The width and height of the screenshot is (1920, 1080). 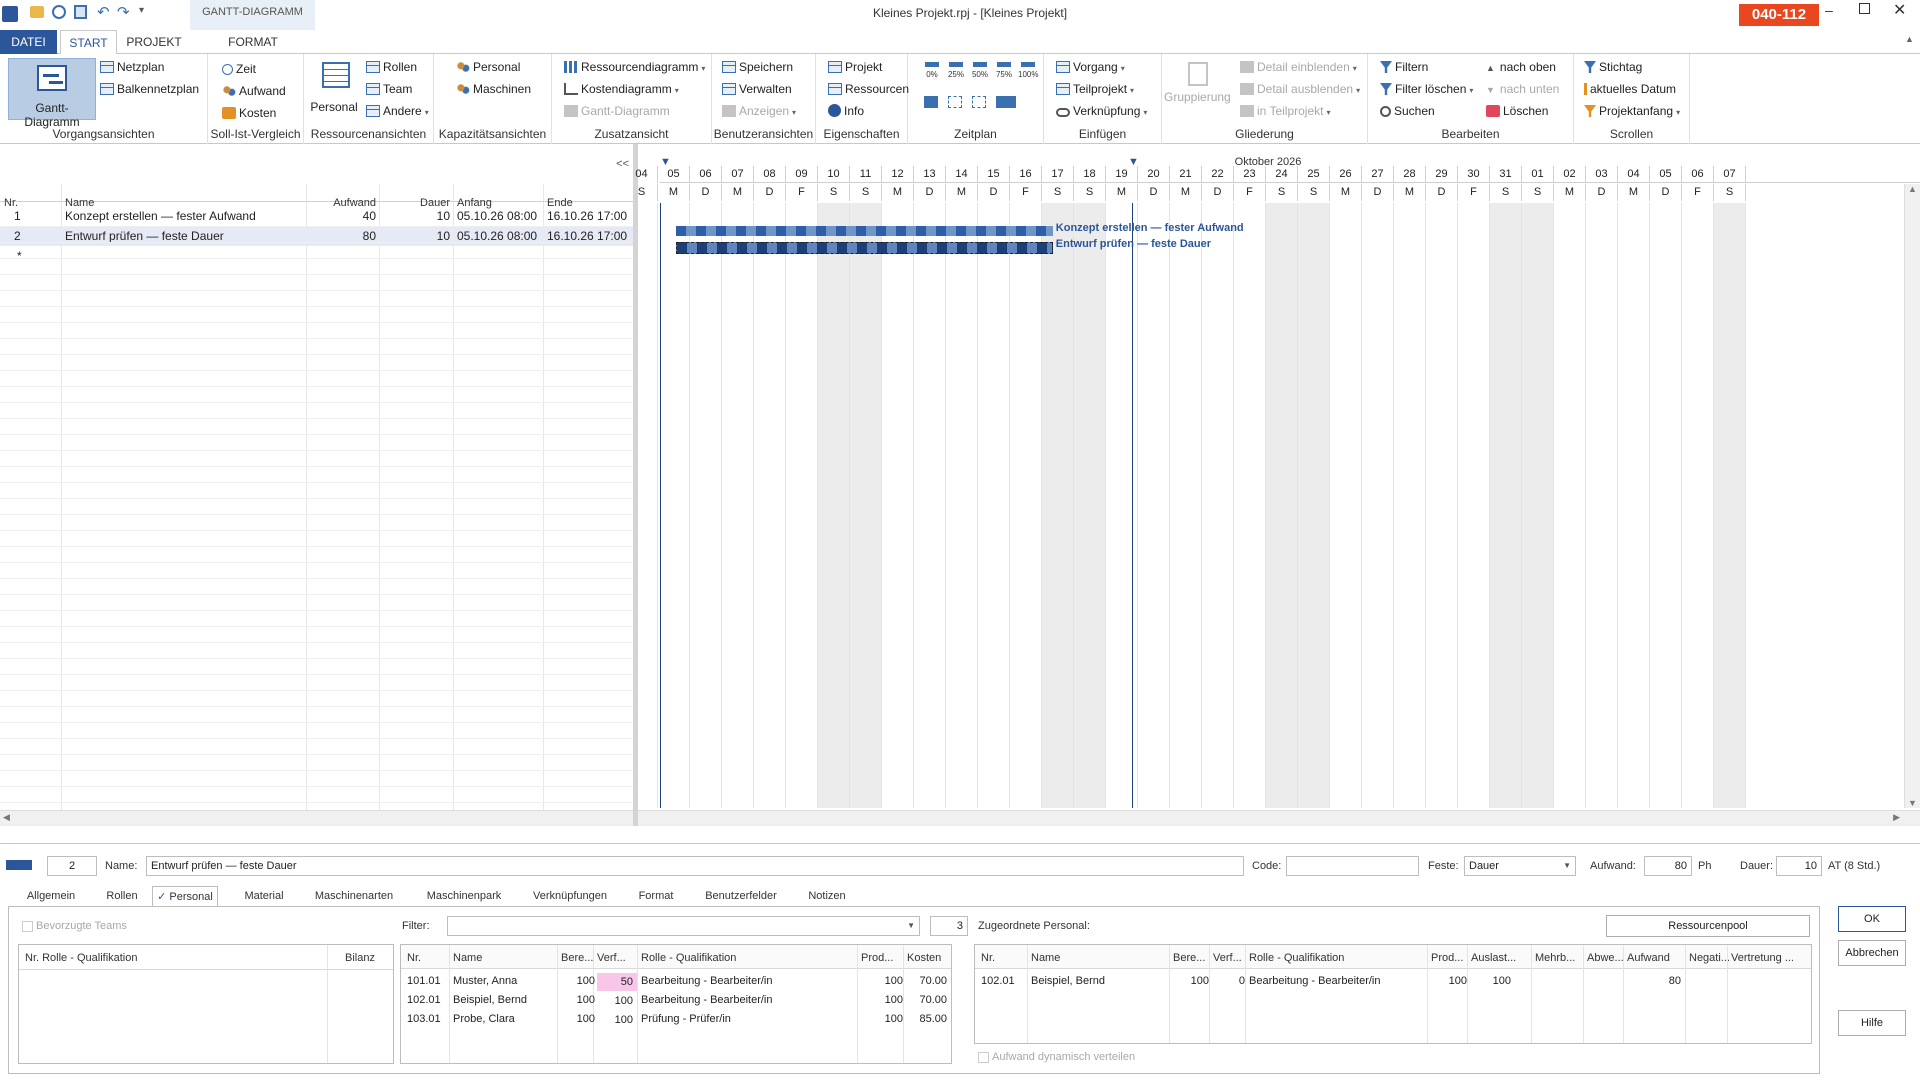 What do you see at coordinates (6, 817) in the screenshot?
I see `scroll-left-icon: ◀` at bounding box center [6, 817].